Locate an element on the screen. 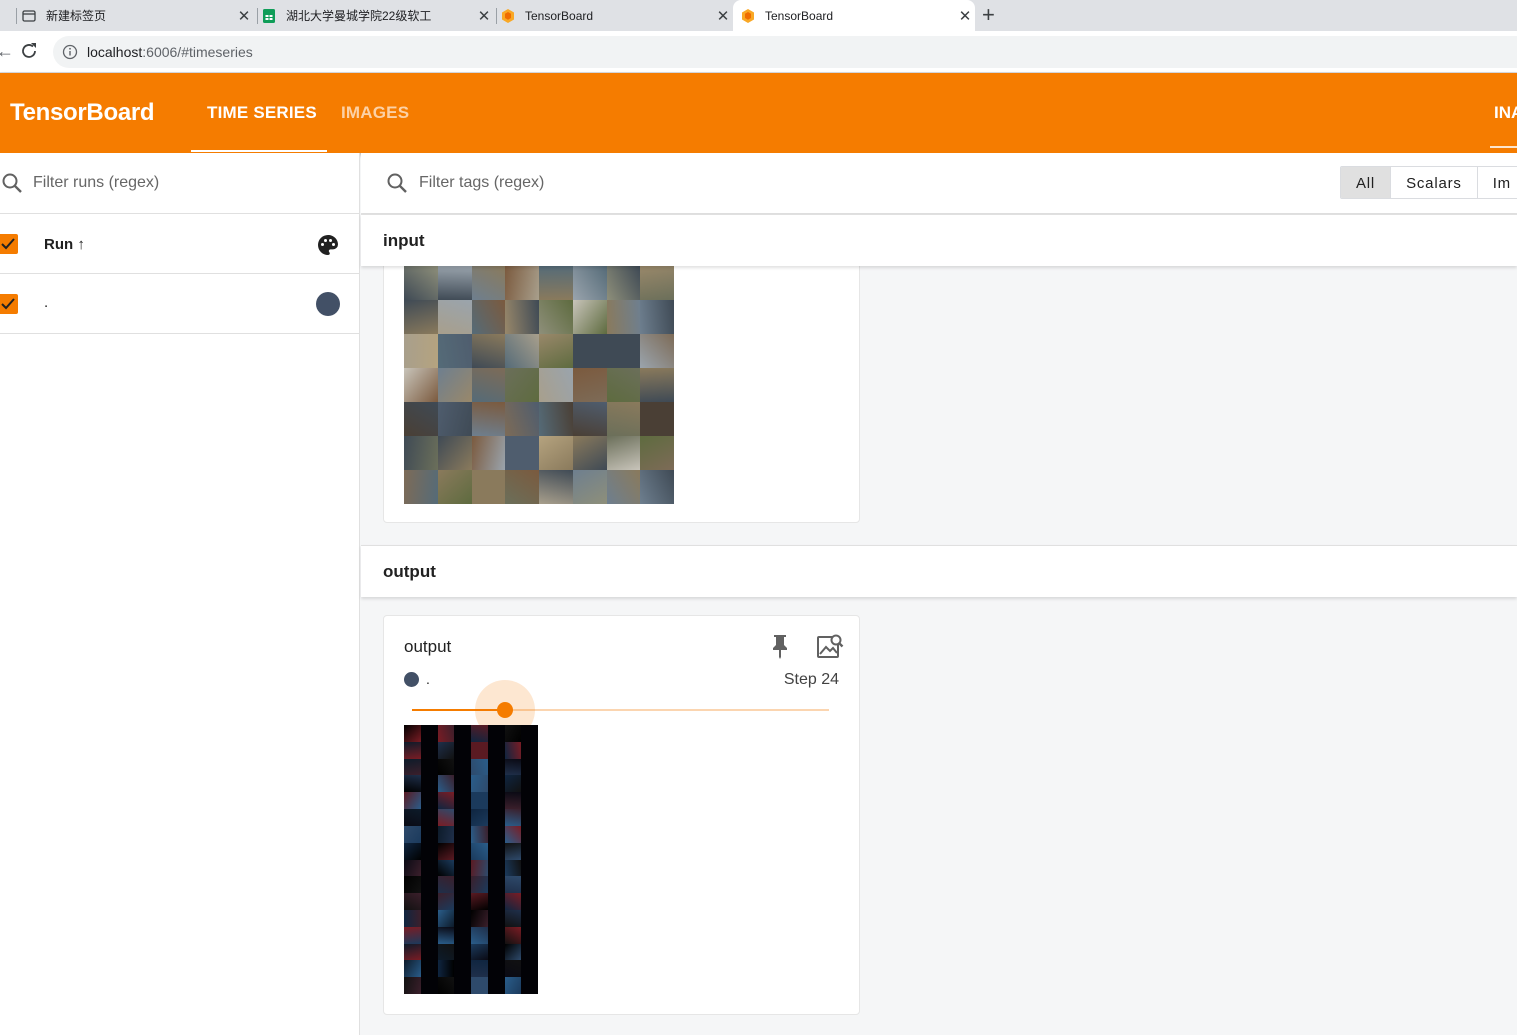 The width and height of the screenshot is (1517, 1035). tab-images: IMAGES is located at coordinates (375, 113).